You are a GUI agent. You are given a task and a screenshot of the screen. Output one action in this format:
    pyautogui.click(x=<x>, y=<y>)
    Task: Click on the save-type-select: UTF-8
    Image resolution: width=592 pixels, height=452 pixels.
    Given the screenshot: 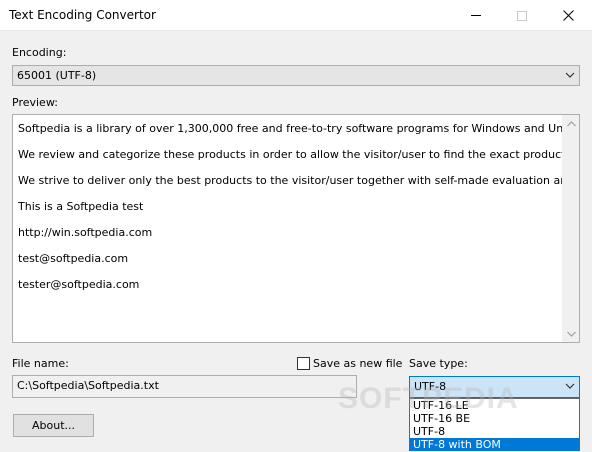 What is the action you would take?
    pyautogui.click(x=494, y=387)
    